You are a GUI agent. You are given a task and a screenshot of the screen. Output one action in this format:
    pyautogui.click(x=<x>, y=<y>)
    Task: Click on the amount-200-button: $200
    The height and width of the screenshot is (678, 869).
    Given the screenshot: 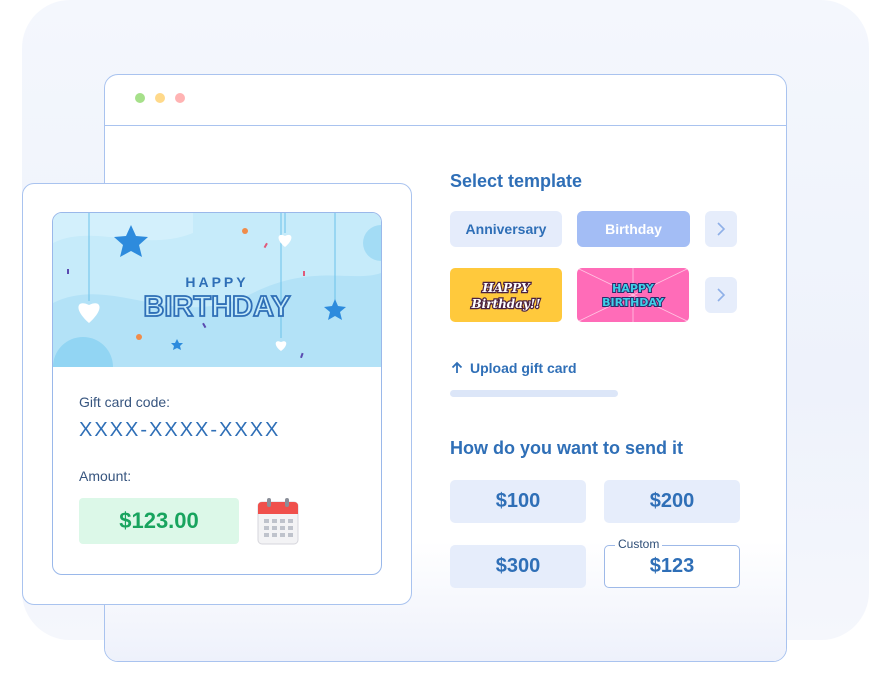 What is the action you would take?
    pyautogui.click(x=672, y=501)
    